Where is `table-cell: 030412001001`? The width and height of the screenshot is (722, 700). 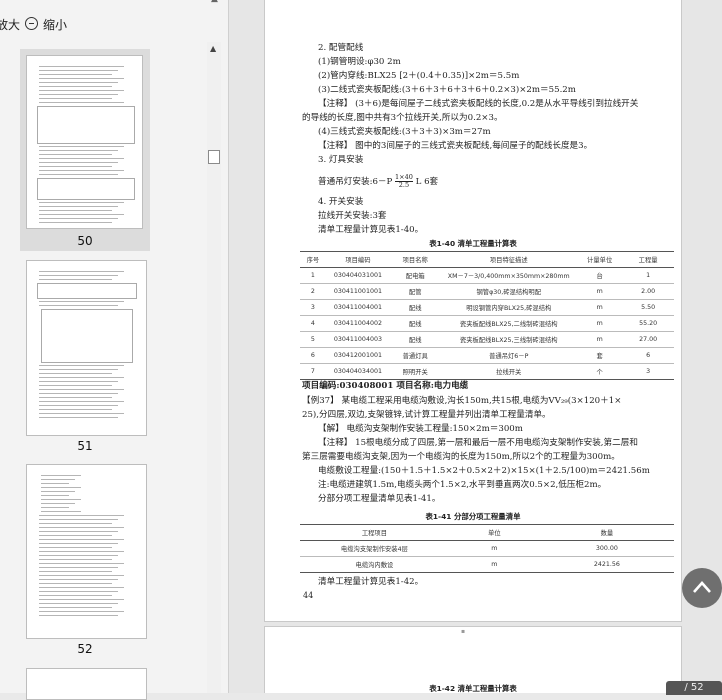
table-cell: 030412001001 is located at coordinates (358, 355).